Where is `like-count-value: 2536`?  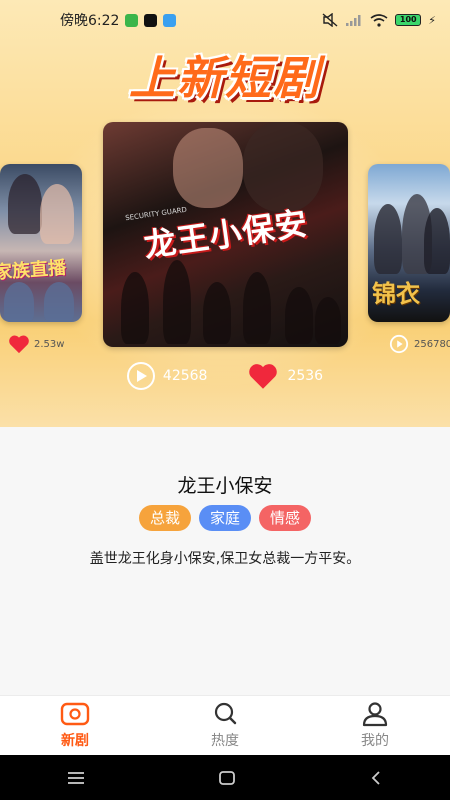 like-count-value: 2536 is located at coordinates (305, 376).